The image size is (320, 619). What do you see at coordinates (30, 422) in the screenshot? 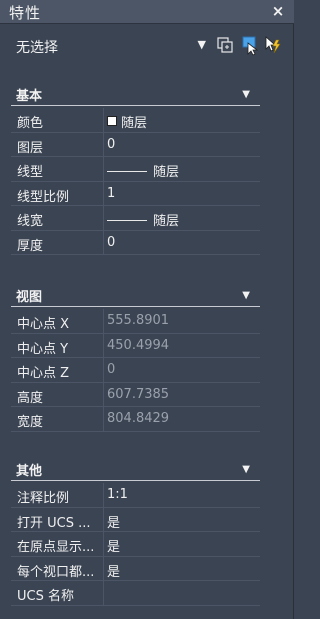
I see `property-label: 宽度` at bounding box center [30, 422].